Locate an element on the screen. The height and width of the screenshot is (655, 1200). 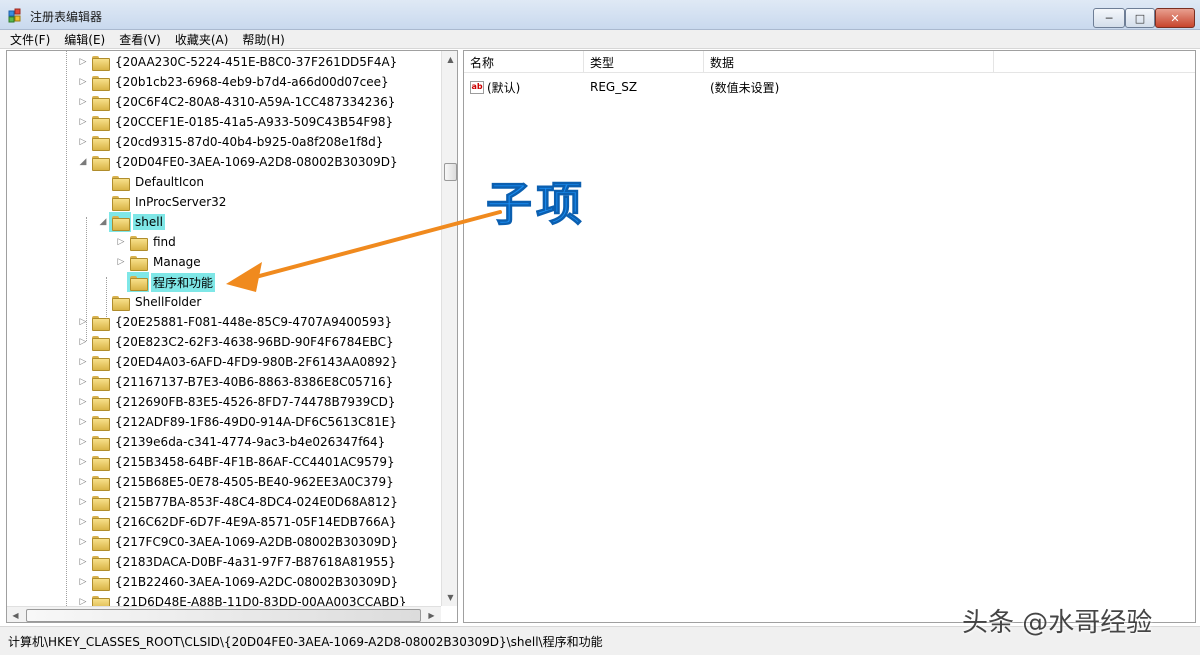
tree-item-label: {21167137-B7E3-40B6-8863-8386E8C05716} is located at coordinates (254, 382).